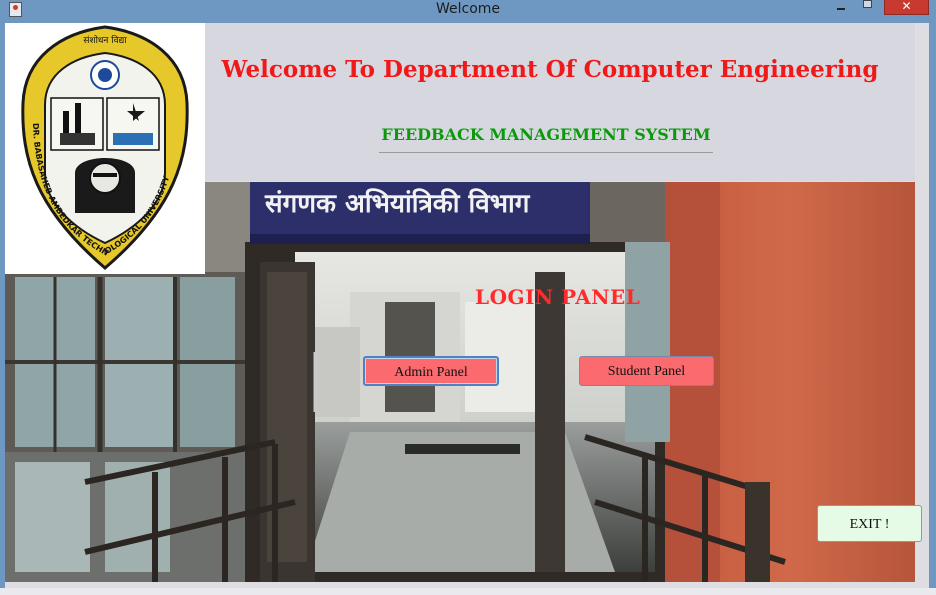  What do you see at coordinates (431, 371) in the screenshot?
I see `admin-panel-button: Admin Panel` at bounding box center [431, 371].